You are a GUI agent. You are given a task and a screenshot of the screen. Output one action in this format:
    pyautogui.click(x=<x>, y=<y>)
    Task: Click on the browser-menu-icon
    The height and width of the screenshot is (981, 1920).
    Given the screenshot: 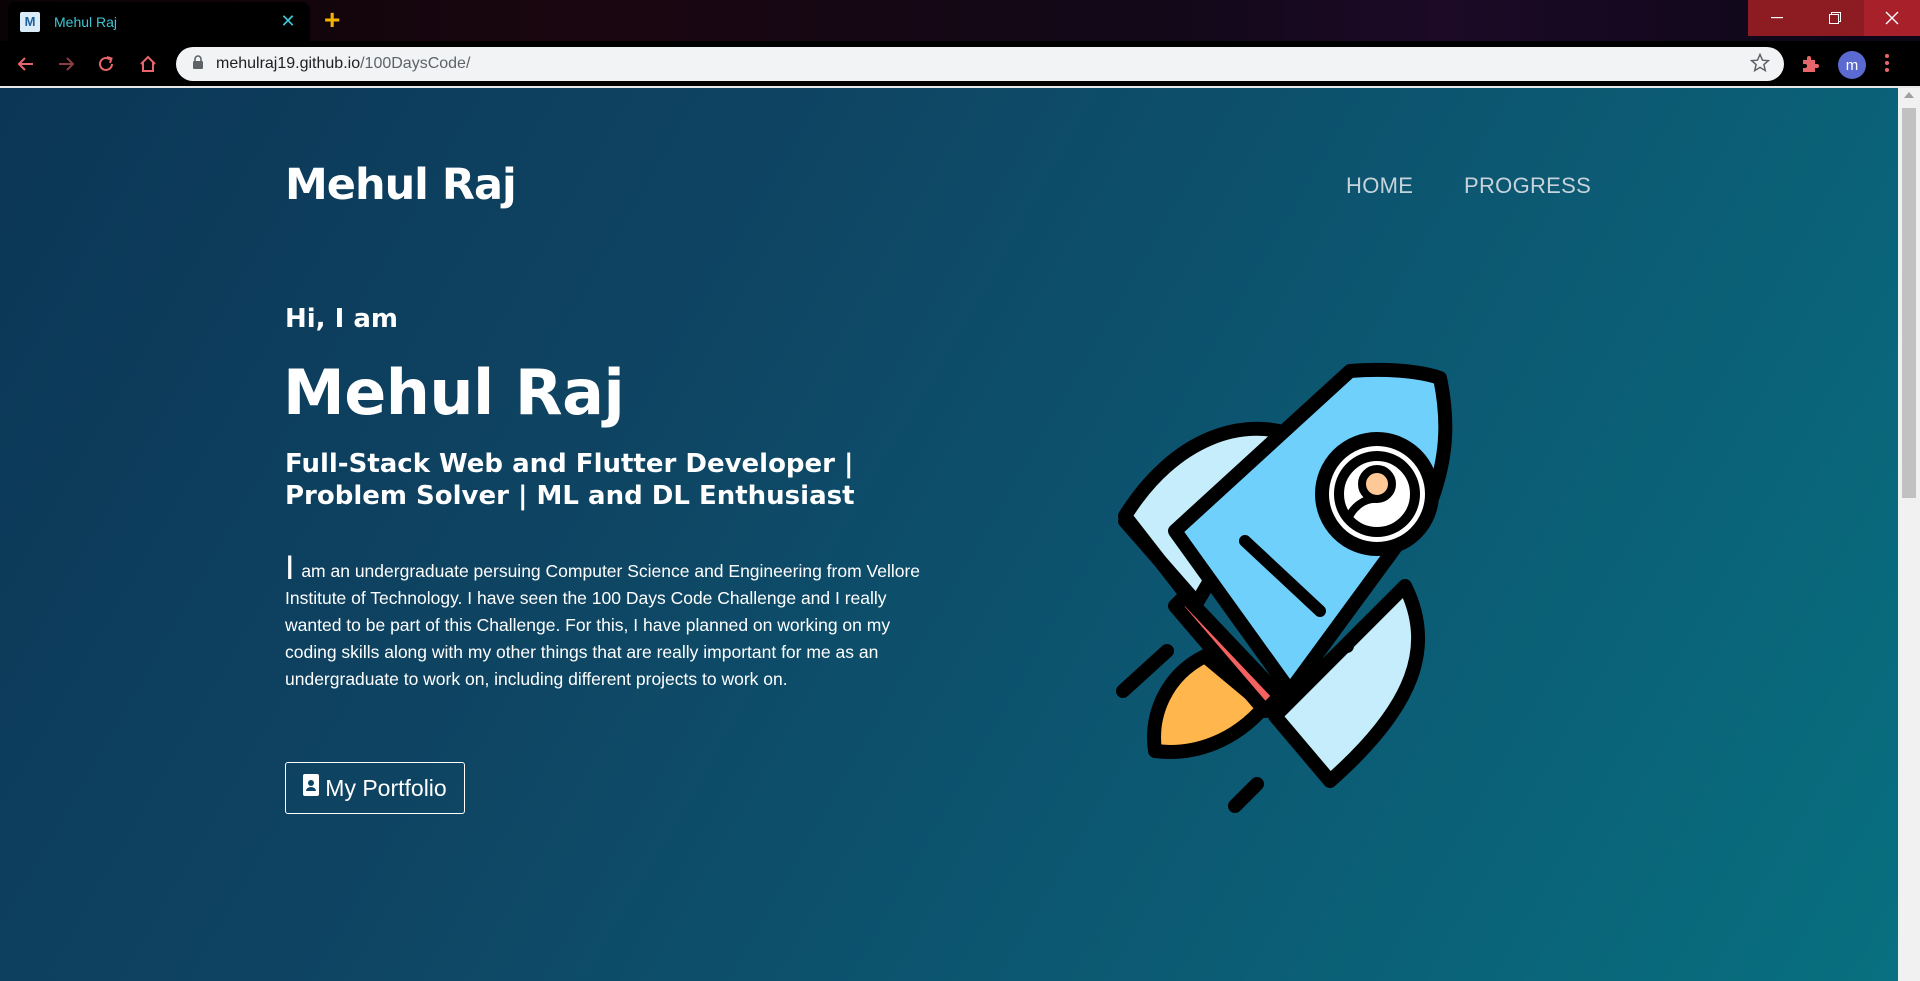 What is the action you would take?
    pyautogui.click(x=1887, y=65)
    